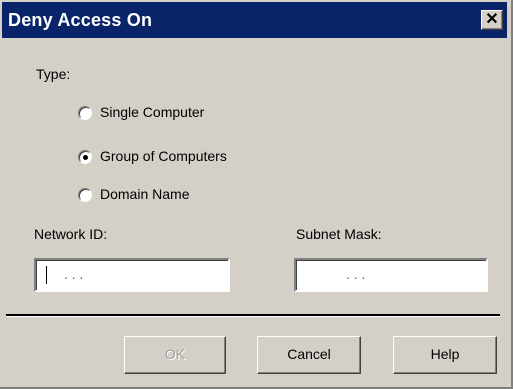 The image size is (513, 389). Describe the element at coordinates (152, 112) in the screenshot. I see `radio-label-single-computer: Single Computer` at that location.